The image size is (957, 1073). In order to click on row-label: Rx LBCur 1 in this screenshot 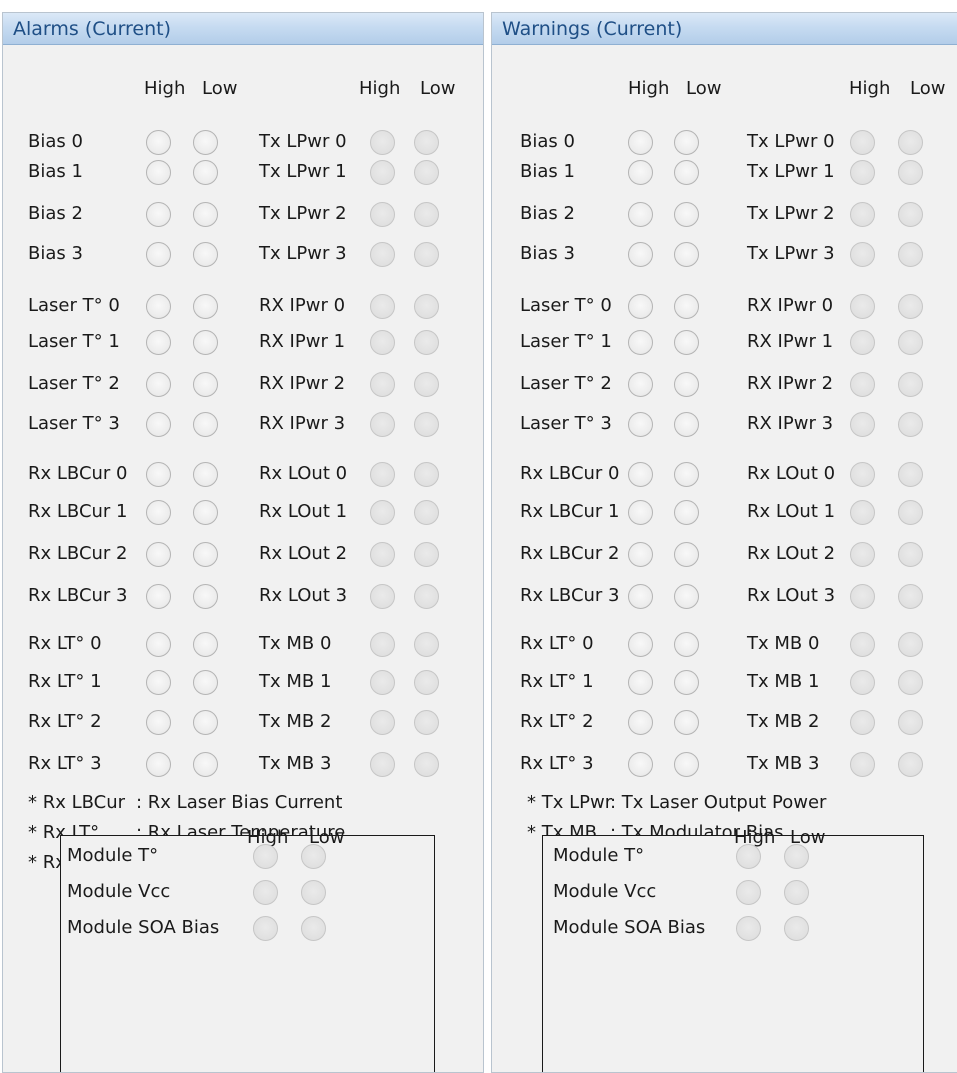, I will do `click(570, 511)`.